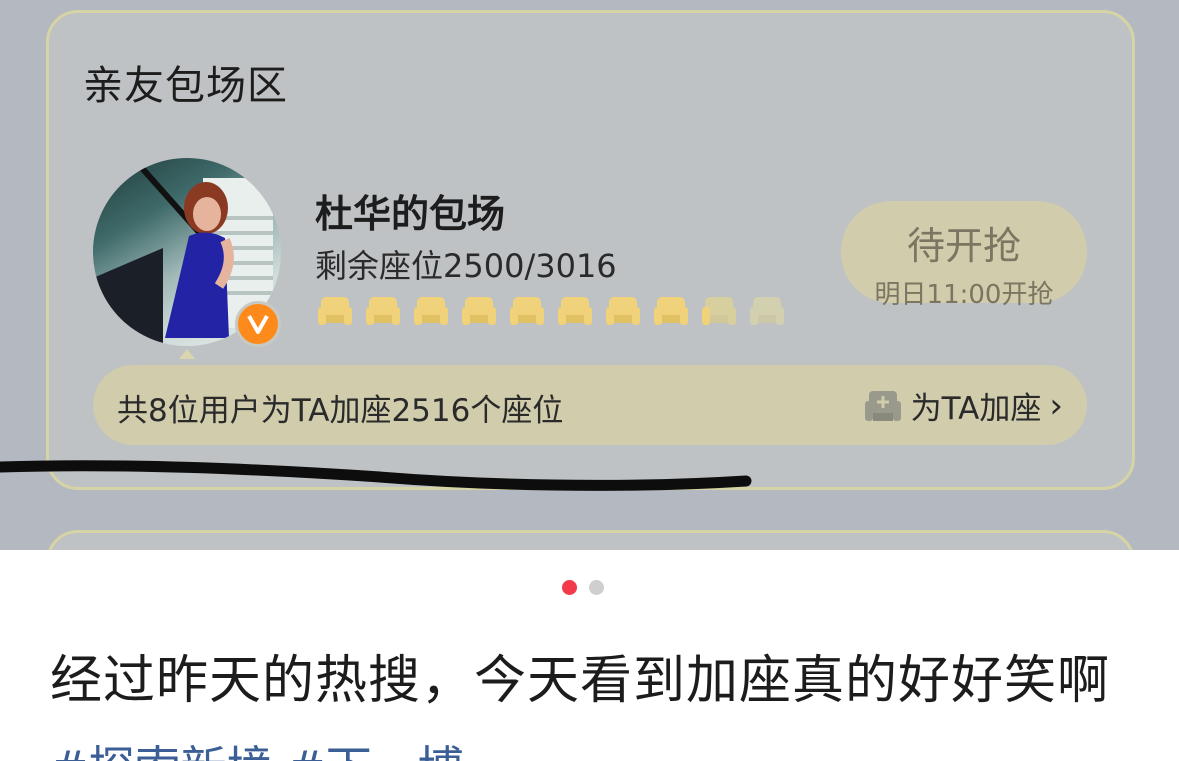 The image size is (1179, 761). Describe the element at coordinates (964, 295) in the screenshot. I see `status-subtitle: 明日11:00开抢` at that location.